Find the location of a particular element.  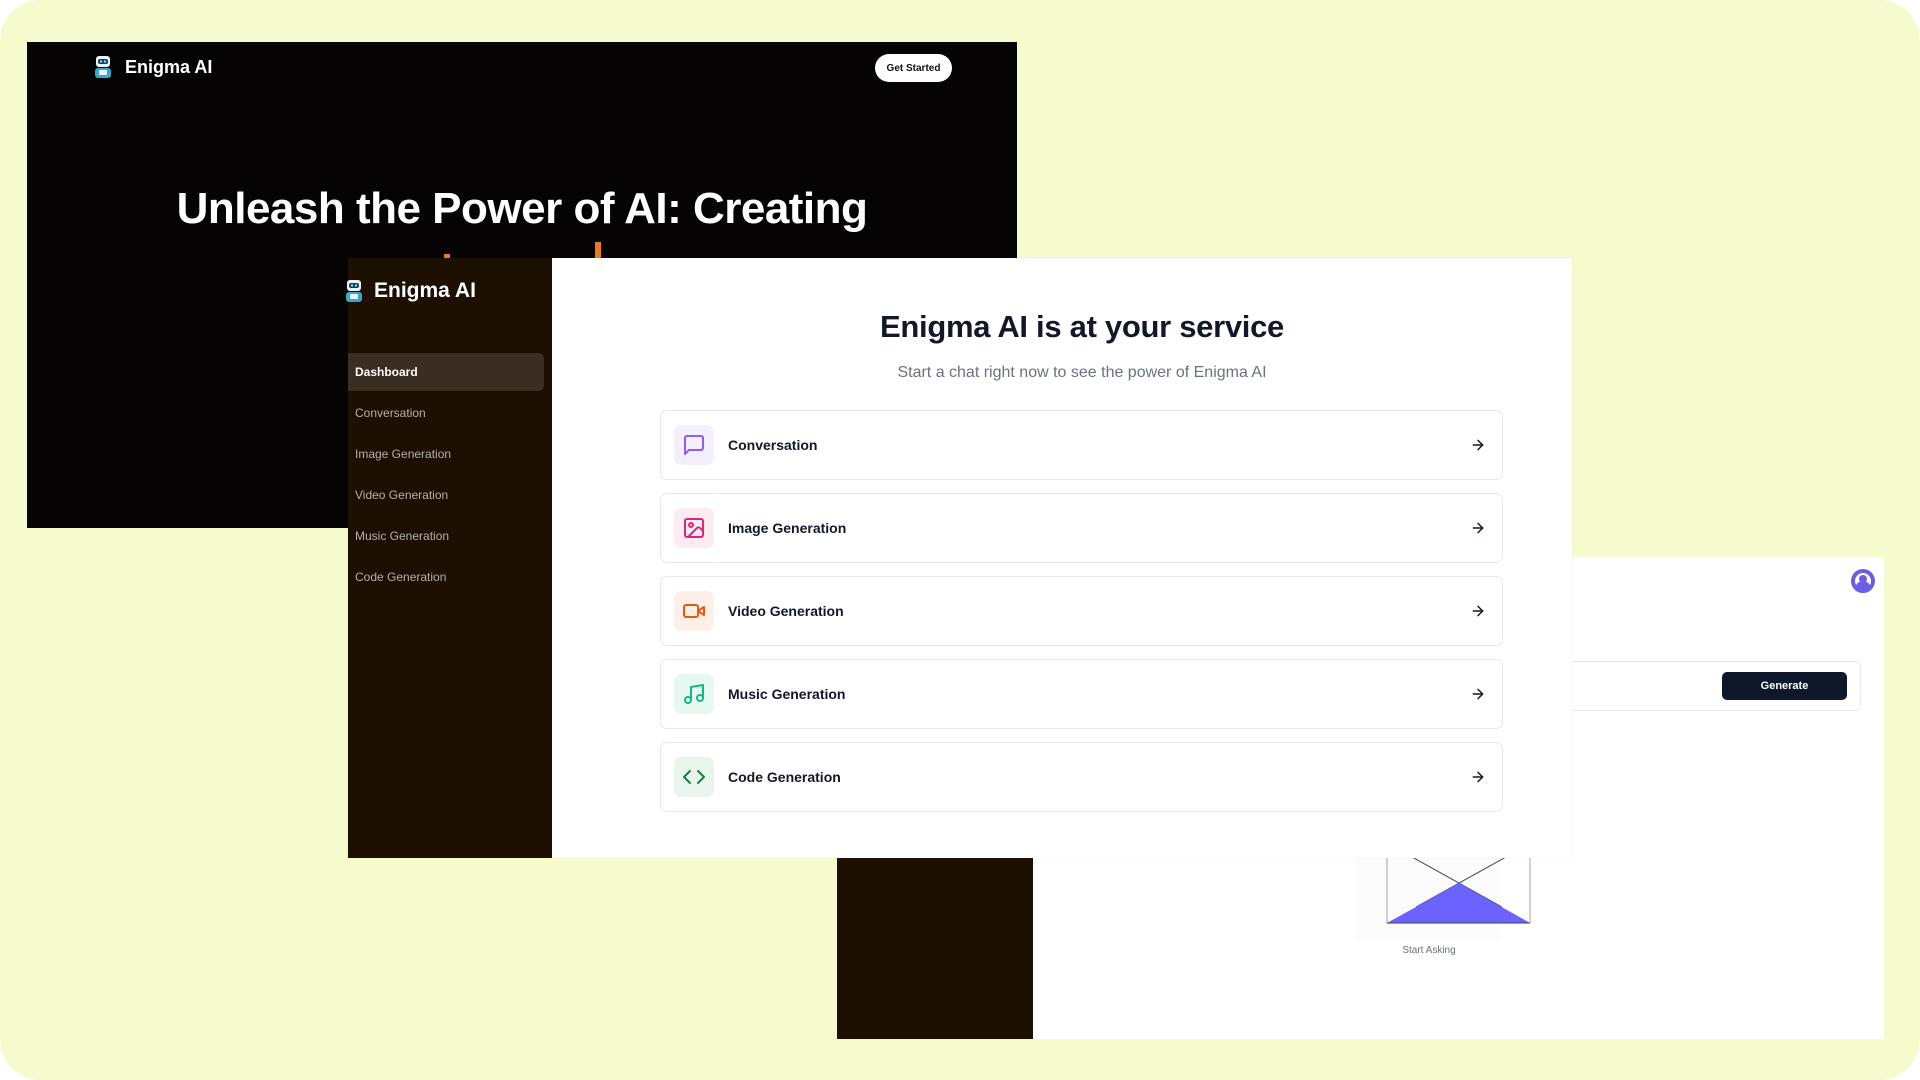

empty-state-label: Start Asking is located at coordinates (1429, 950).